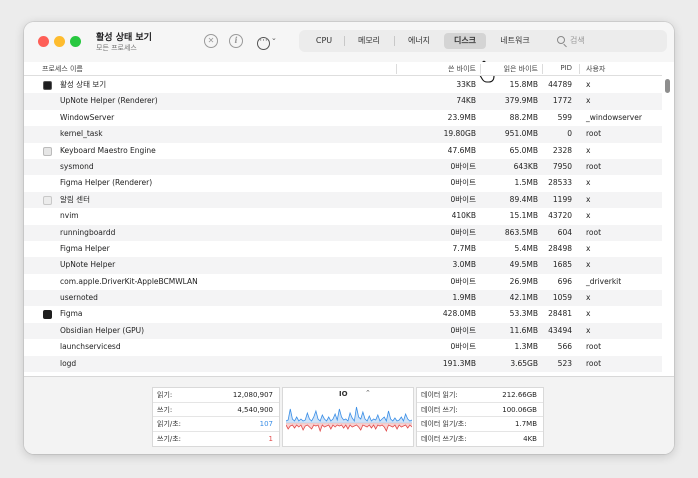 This screenshot has width=698, height=478. I want to click on table-row: Obsidian Helper (GPU) 0바이트 11.6MB 43494 x, so click(343, 331).